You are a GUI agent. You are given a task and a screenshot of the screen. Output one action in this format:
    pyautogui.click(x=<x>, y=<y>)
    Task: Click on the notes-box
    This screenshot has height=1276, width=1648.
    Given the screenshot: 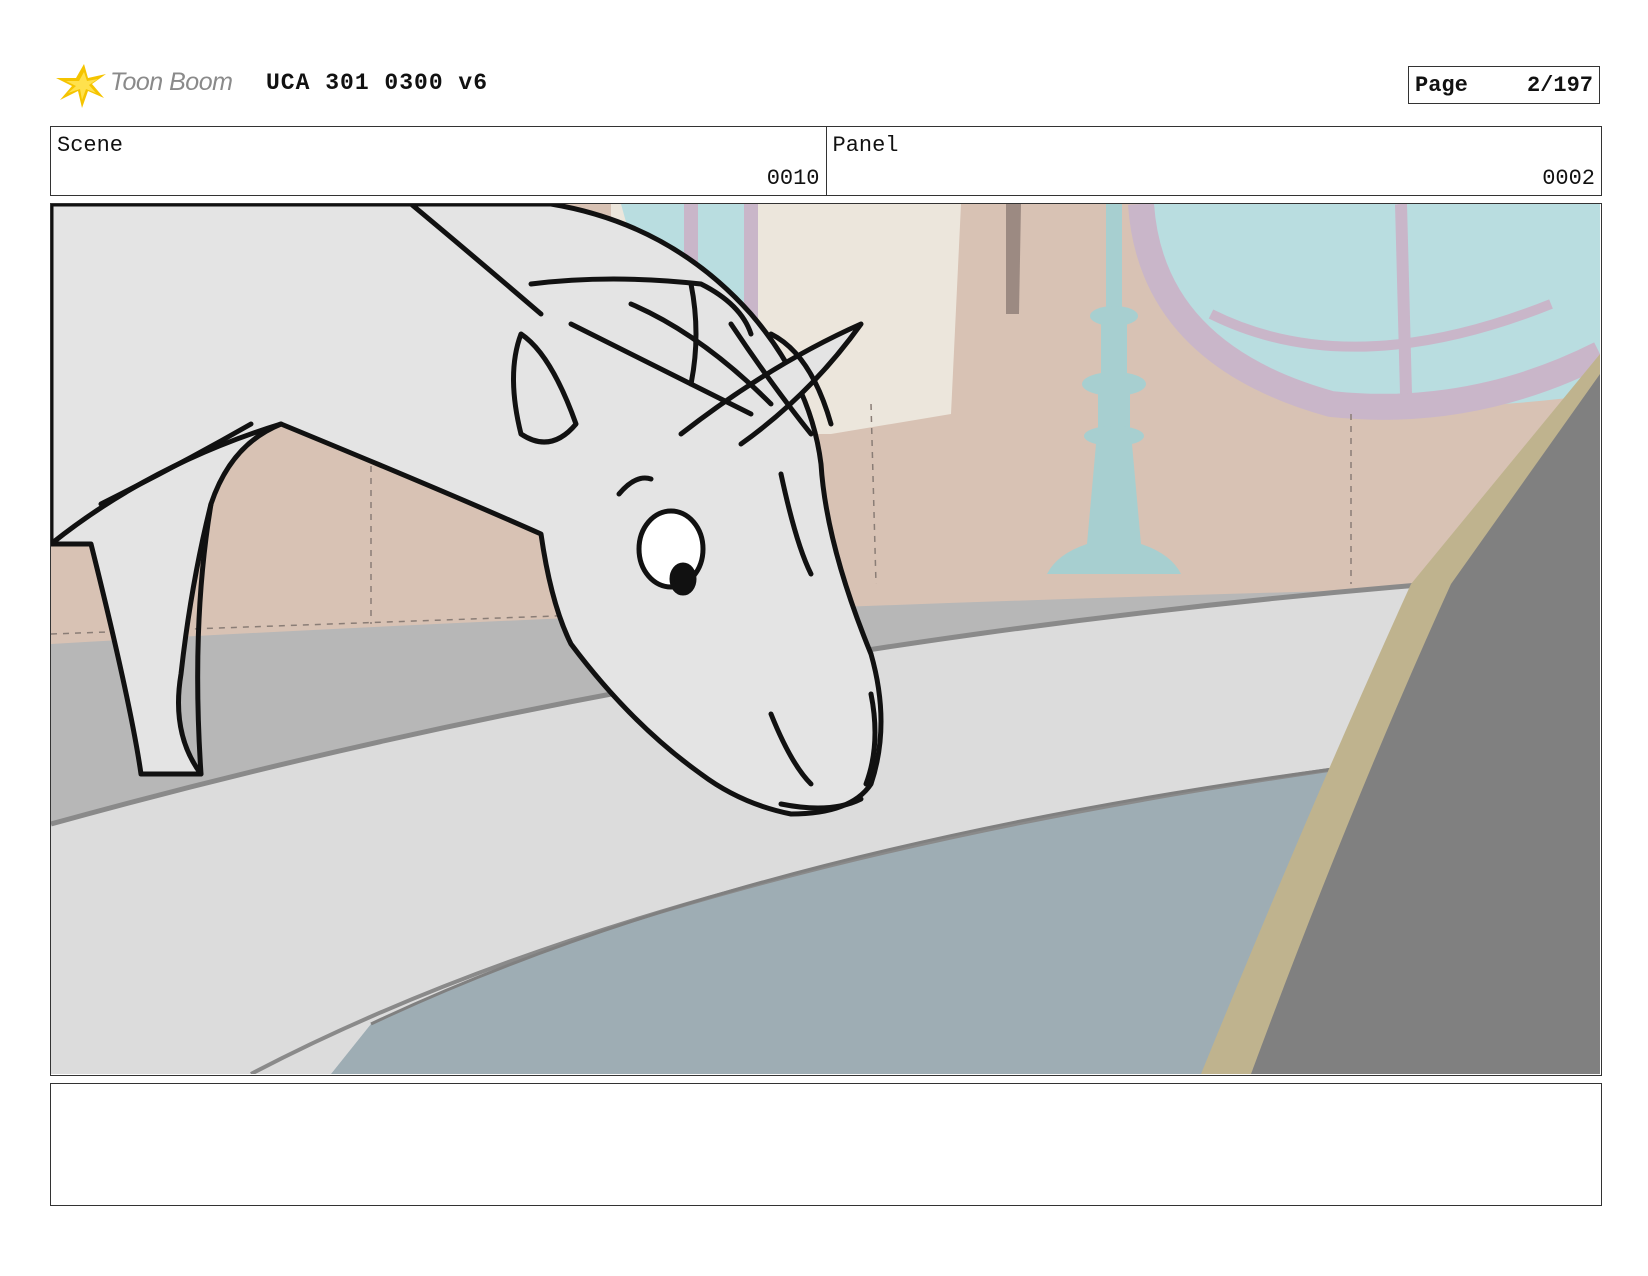 What is the action you would take?
    pyautogui.click(x=826, y=1144)
    